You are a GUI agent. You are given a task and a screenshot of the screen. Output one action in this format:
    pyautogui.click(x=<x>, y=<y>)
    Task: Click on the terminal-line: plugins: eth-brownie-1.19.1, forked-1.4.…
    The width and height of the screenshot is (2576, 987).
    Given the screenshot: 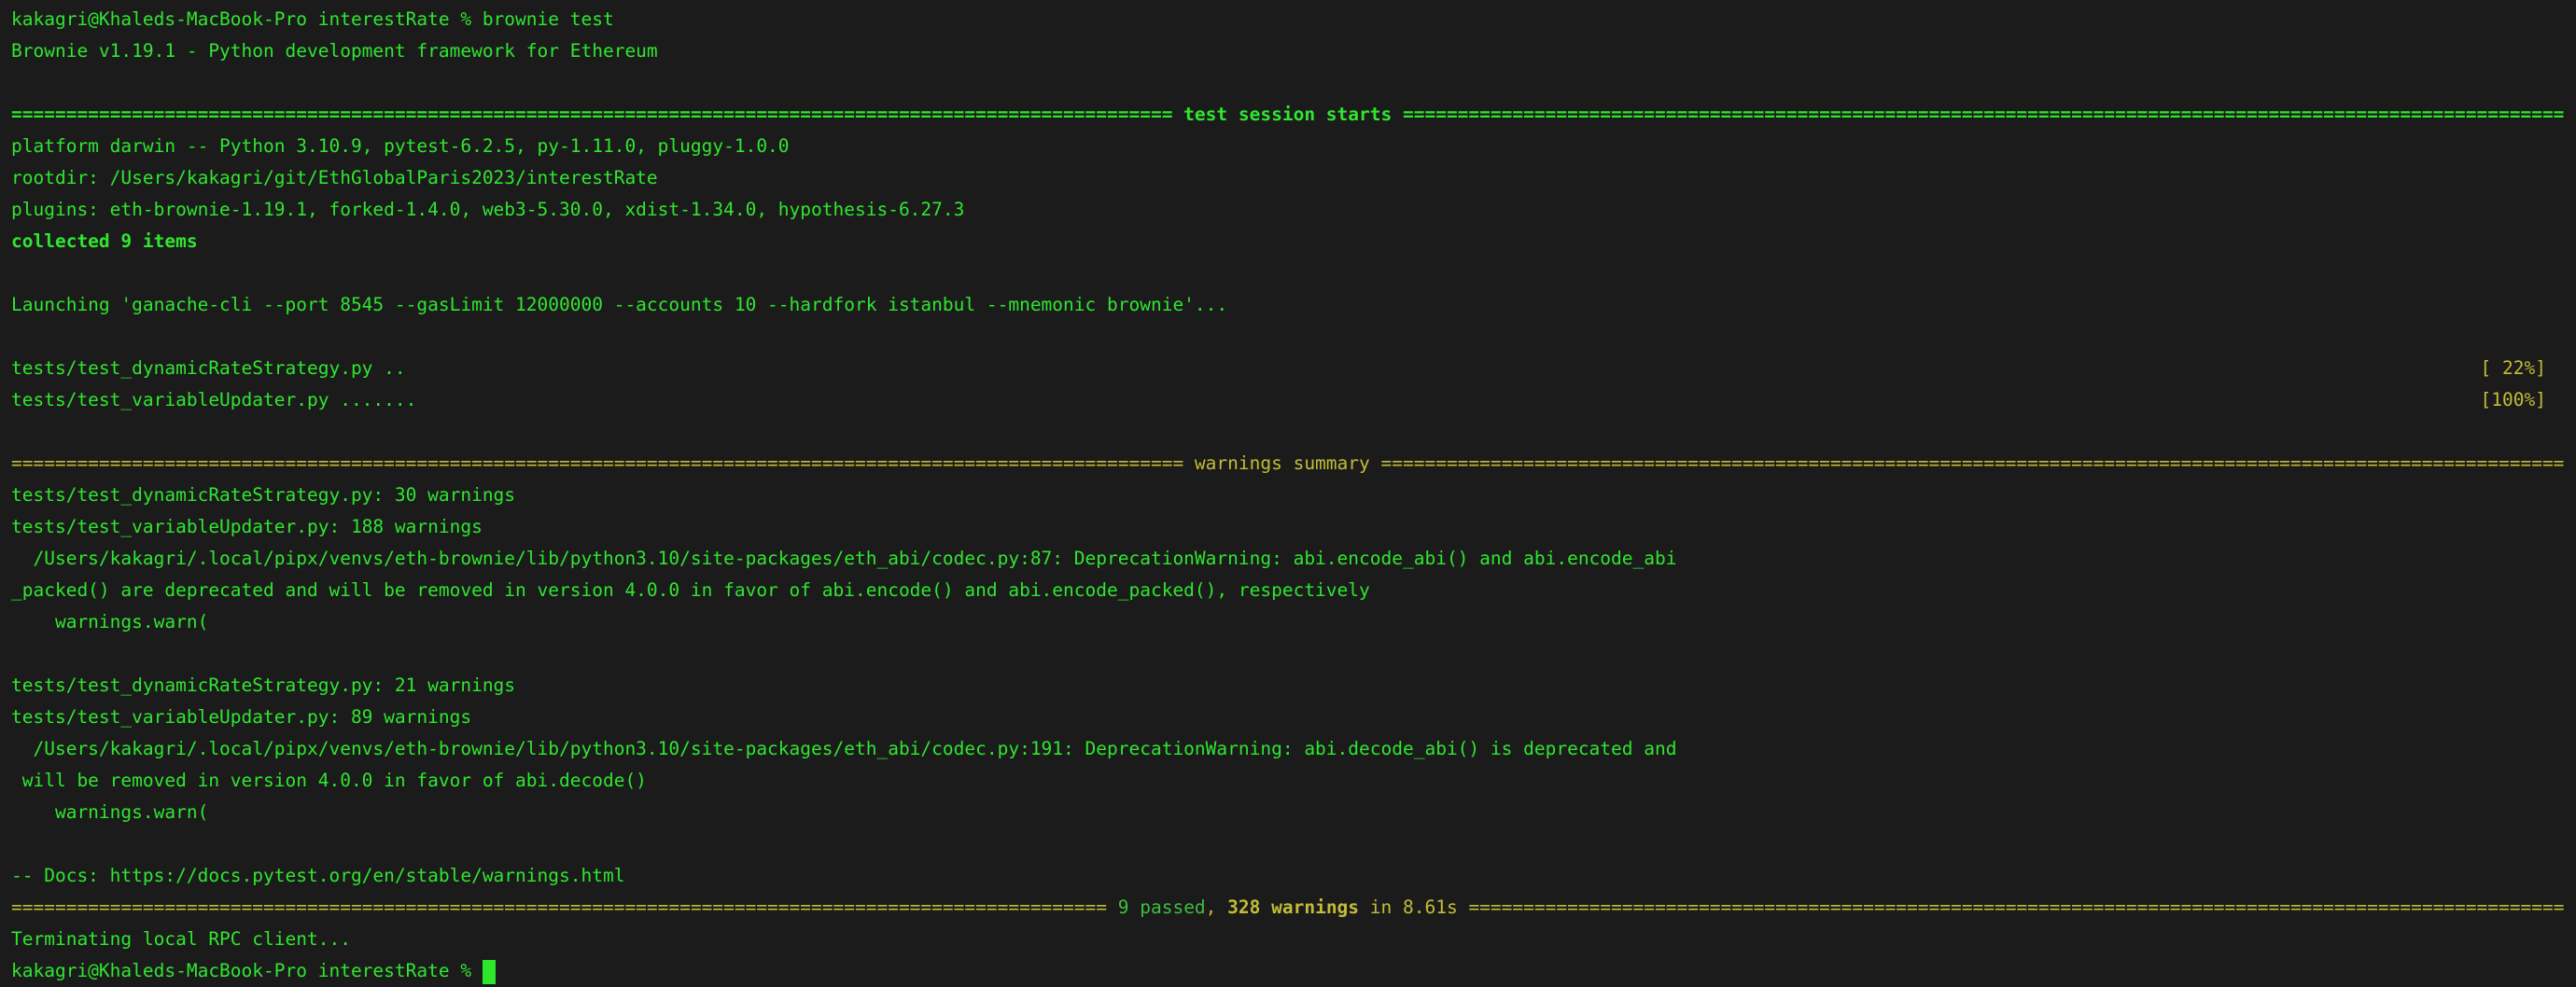 What is the action you would take?
    pyautogui.click(x=1293, y=210)
    